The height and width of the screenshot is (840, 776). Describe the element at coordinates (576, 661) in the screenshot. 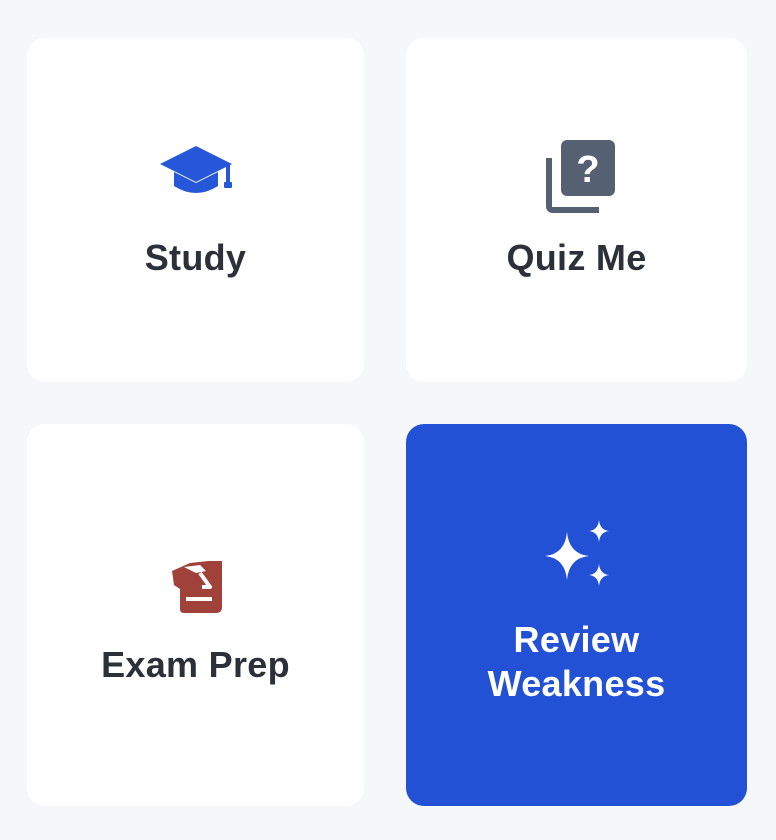

I see `review-weakness-label: Review Weakness` at that location.